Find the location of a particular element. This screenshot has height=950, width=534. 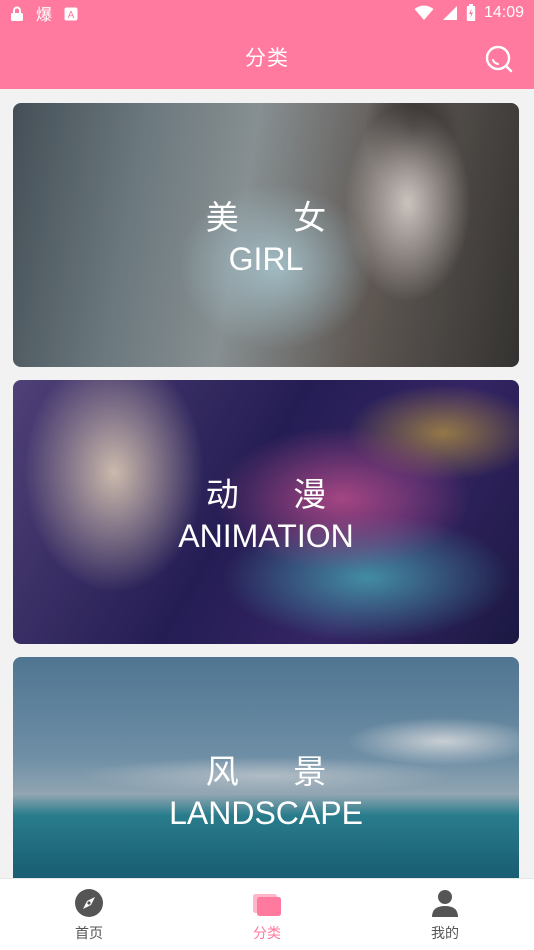

search-icon is located at coordinates (499, 59).